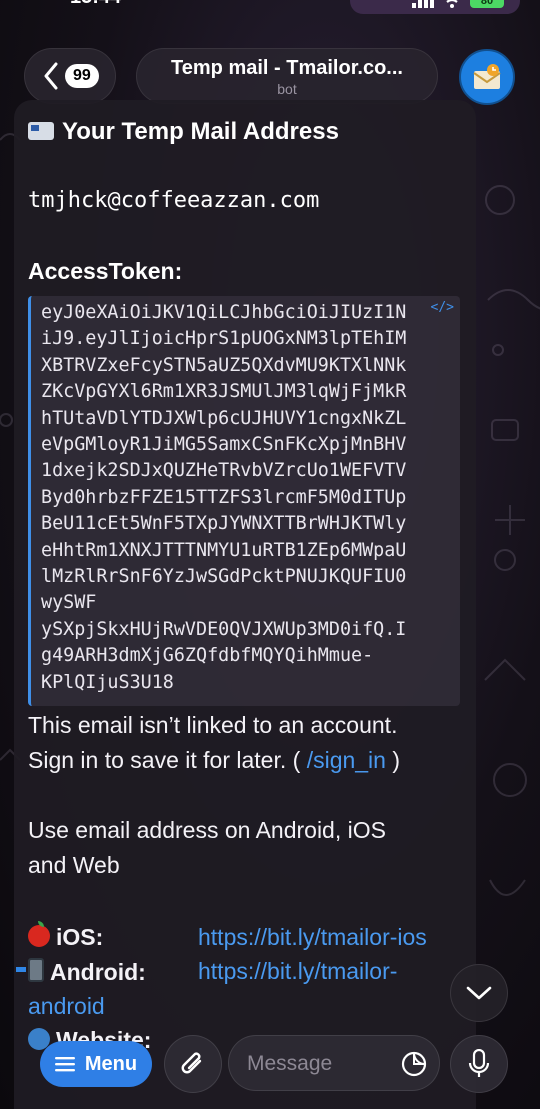 The height and width of the screenshot is (1109, 540). Describe the element at coordinates (297, 971) in the screenshot. I see `android-link: https://bit.ly/tmailor-` at that location.